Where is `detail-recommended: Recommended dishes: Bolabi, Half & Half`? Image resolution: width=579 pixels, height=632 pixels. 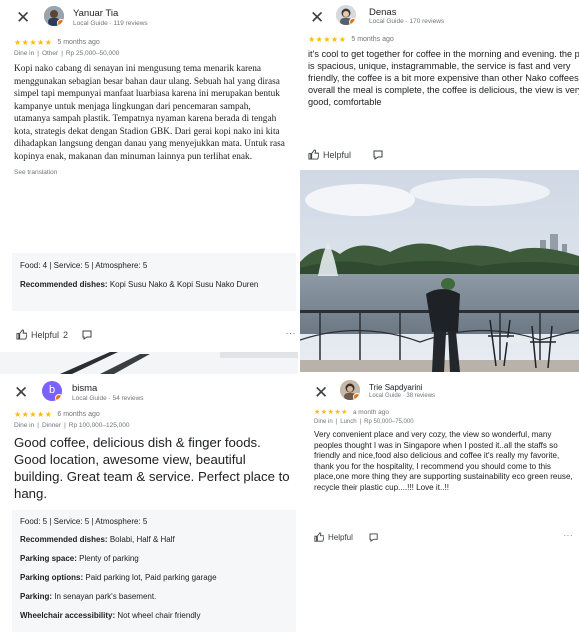
detail-recommended: Recommended dishes: Bolabi, Half & Half is located at coordinates (154, 539).